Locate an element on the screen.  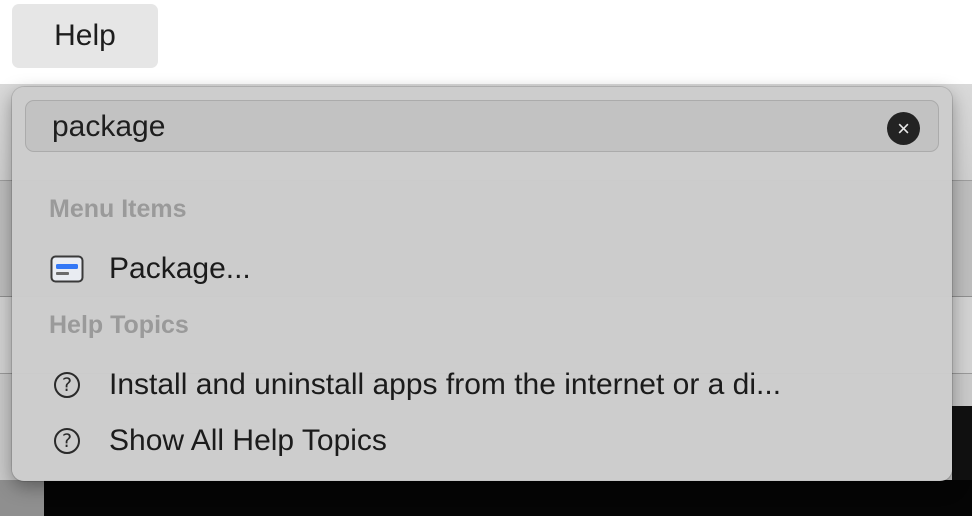
section-header-help-topics: Help Topics is located at coordinates (119, 325).